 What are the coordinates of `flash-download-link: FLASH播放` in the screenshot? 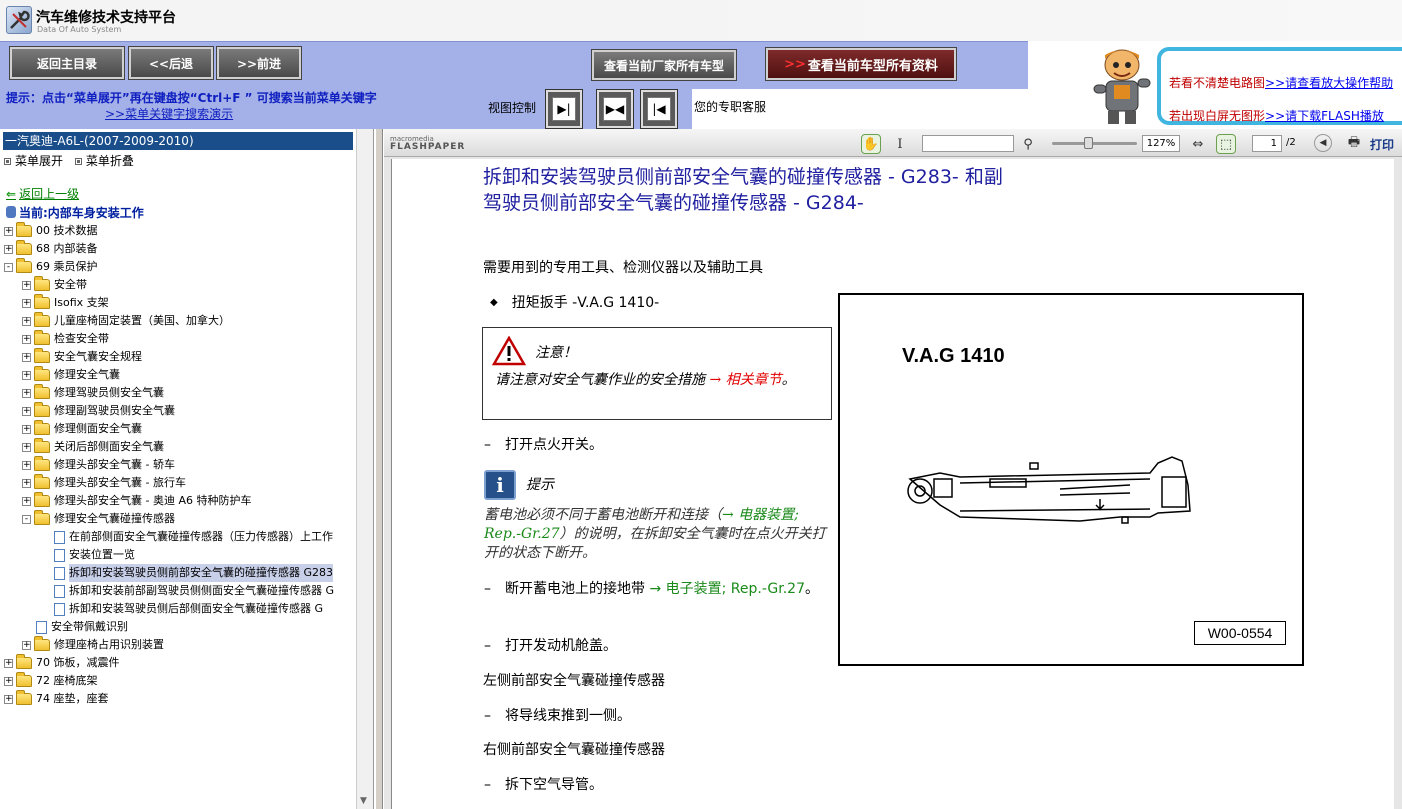 It's located at (1352, 116).